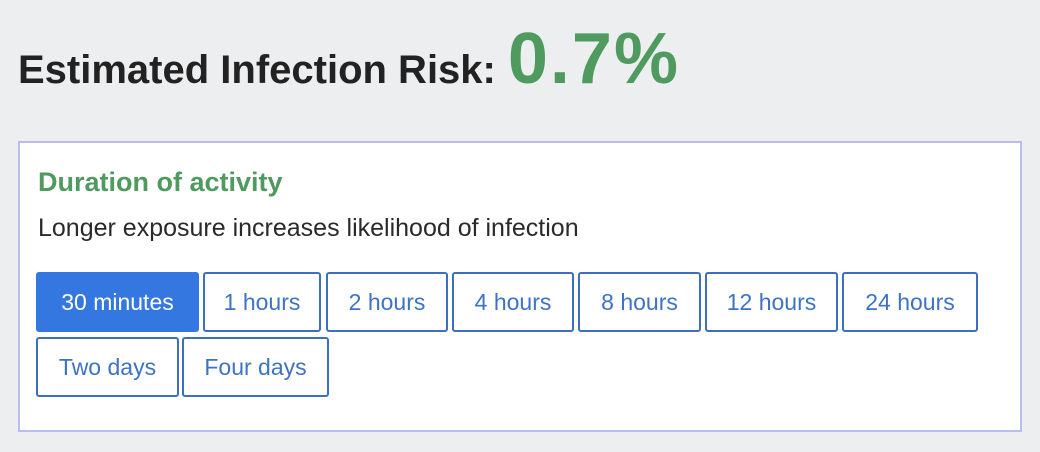 This screenshot has width=1040, height=452. Describe the element at coordinates (107, 367) in the screenshot. I see `duration-option-two-days: Two days` at that location.